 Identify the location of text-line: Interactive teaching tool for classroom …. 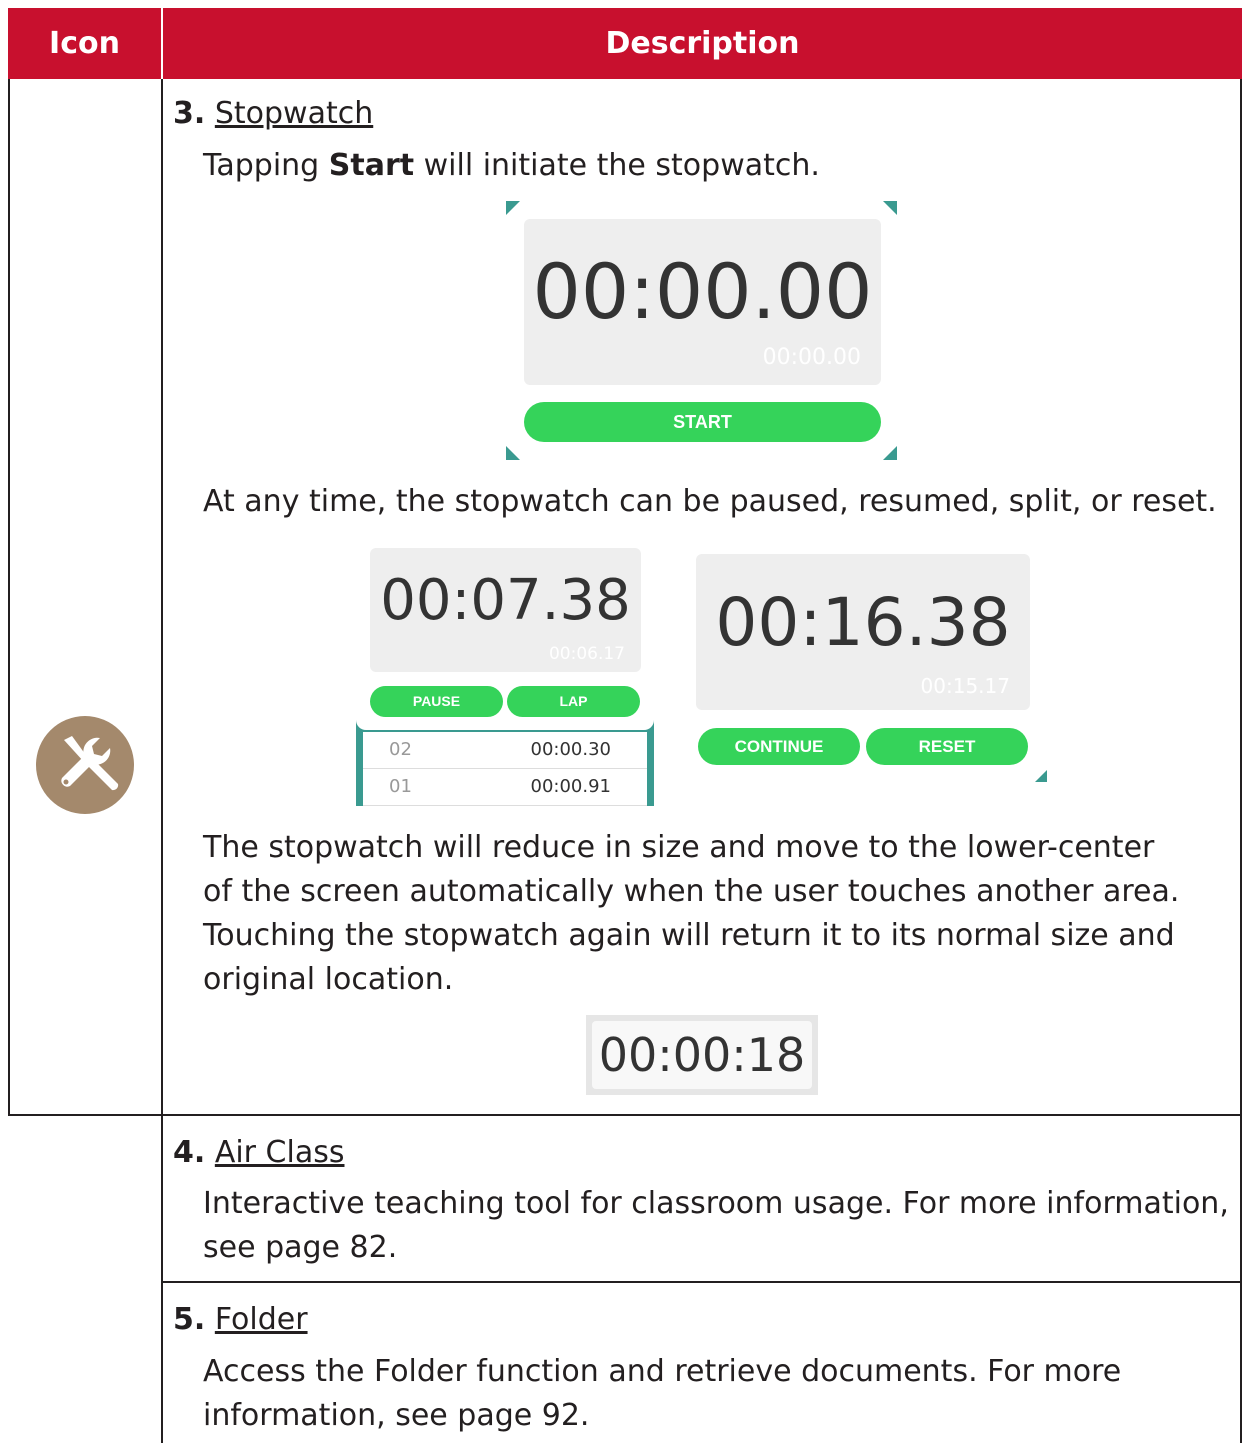
(716, 1203).